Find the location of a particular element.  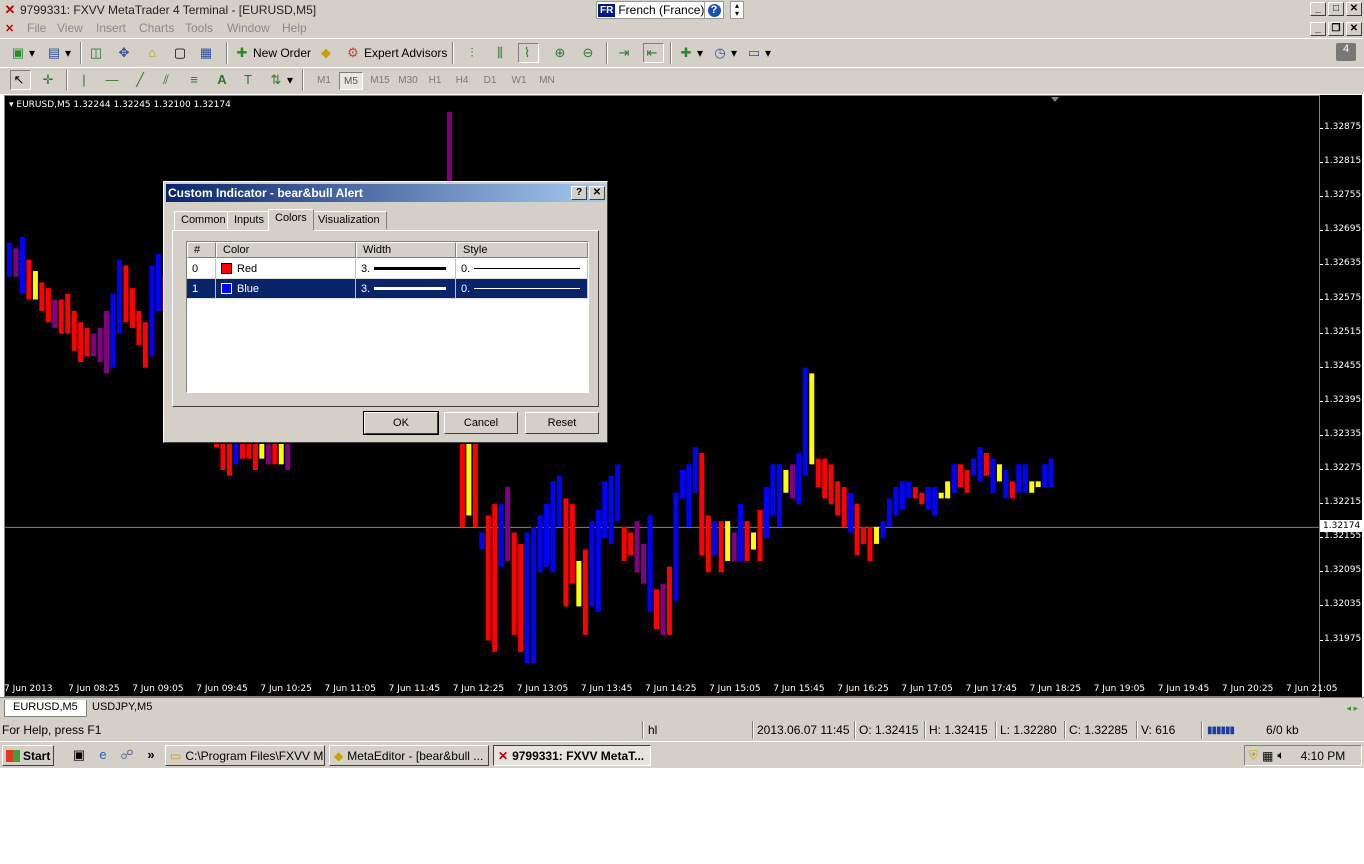

new-order-button: ✚ New Order is located at coordinates (272, 53).